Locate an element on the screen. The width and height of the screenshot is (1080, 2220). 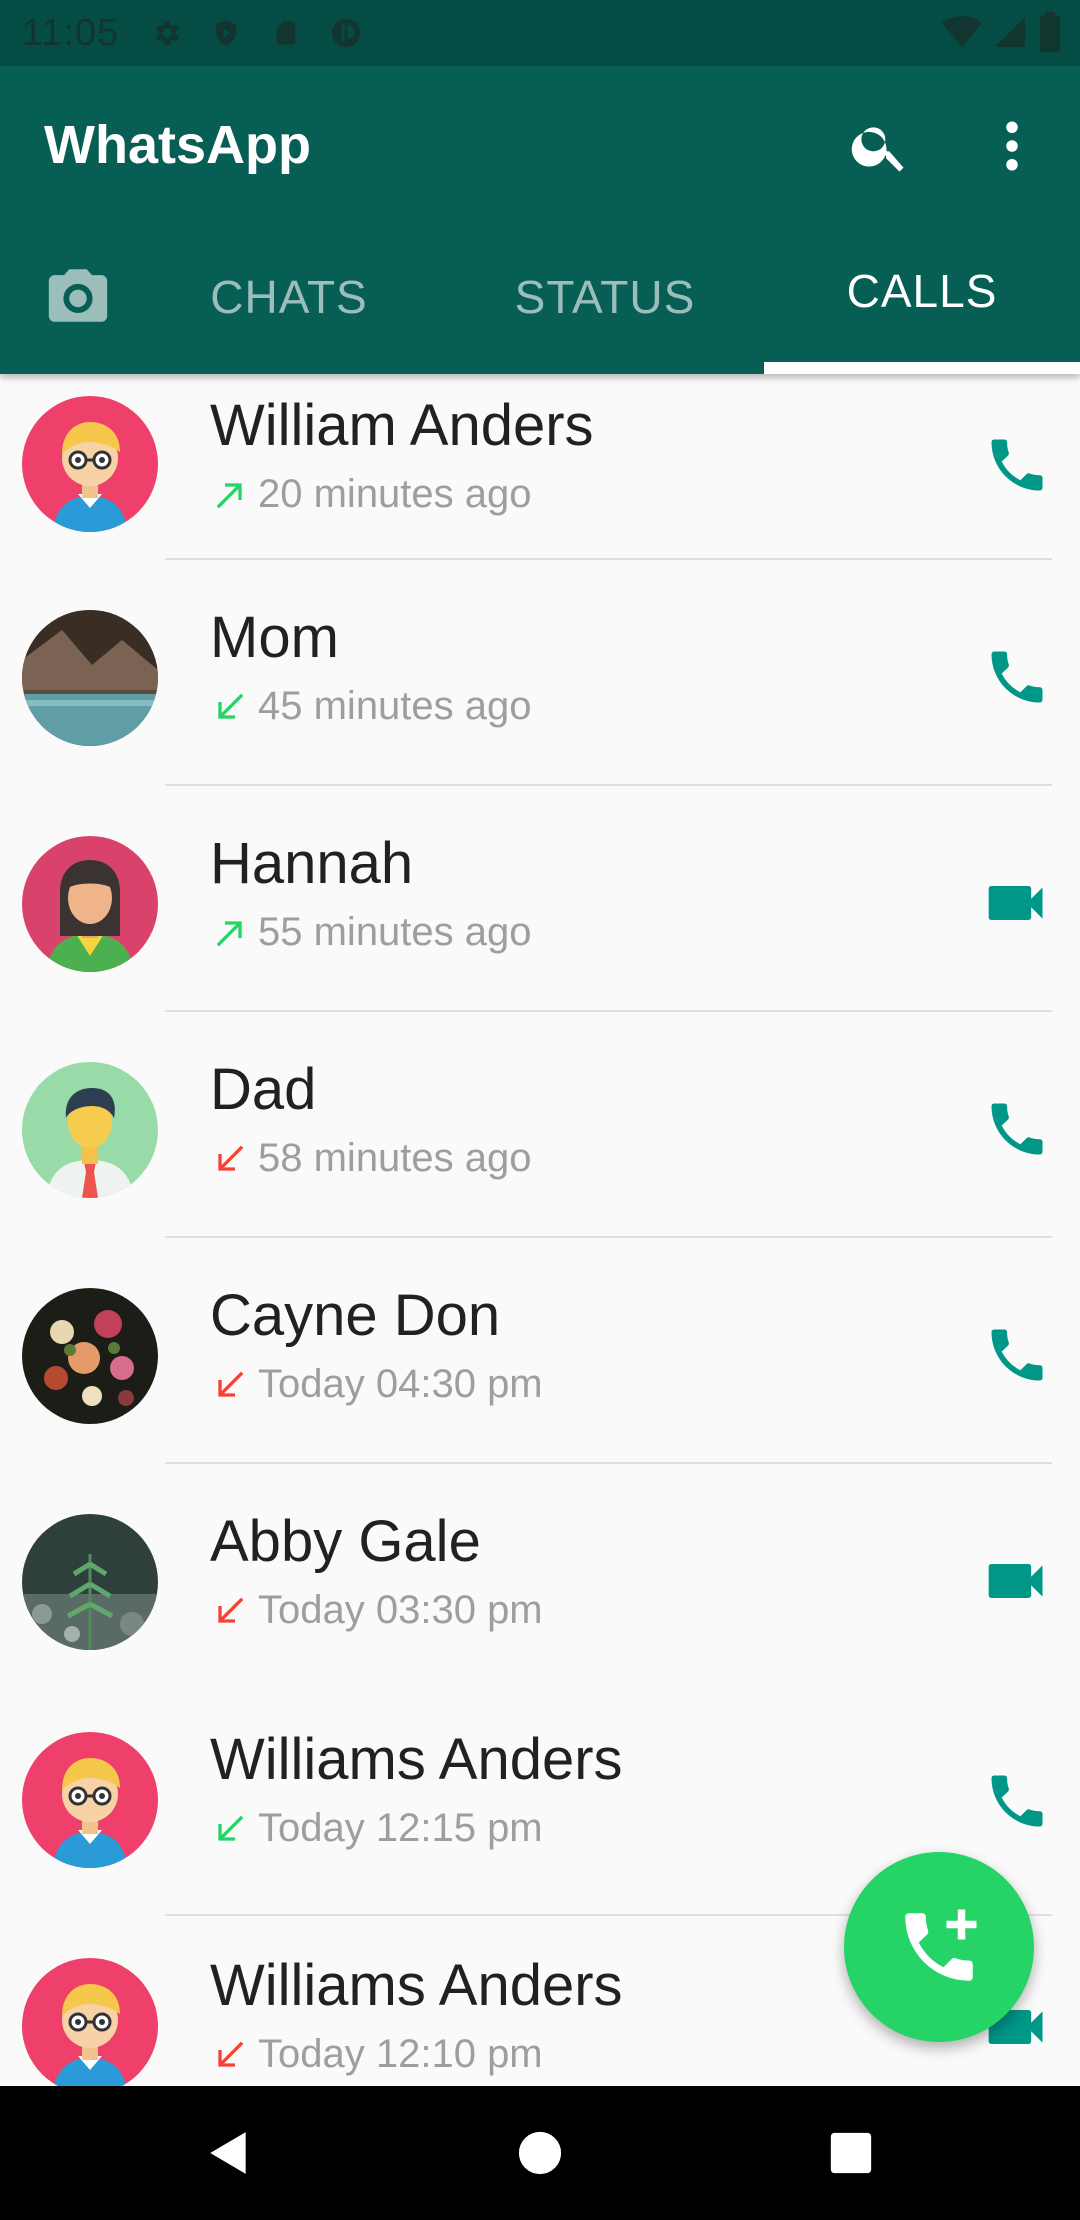
app-icon is located at coordinates (346, 33).